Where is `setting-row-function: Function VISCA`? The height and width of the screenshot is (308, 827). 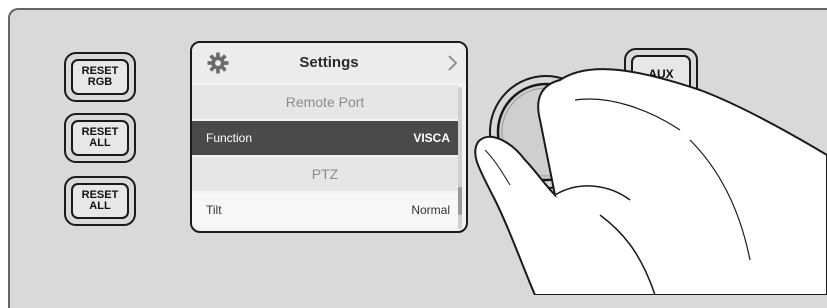
setting-row-function: Function VISCA is located at coordinates (325, 138).